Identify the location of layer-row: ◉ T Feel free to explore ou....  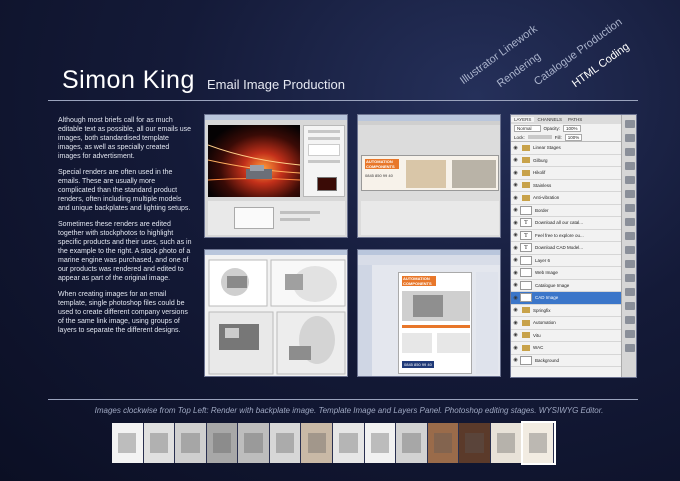
(566, 236).